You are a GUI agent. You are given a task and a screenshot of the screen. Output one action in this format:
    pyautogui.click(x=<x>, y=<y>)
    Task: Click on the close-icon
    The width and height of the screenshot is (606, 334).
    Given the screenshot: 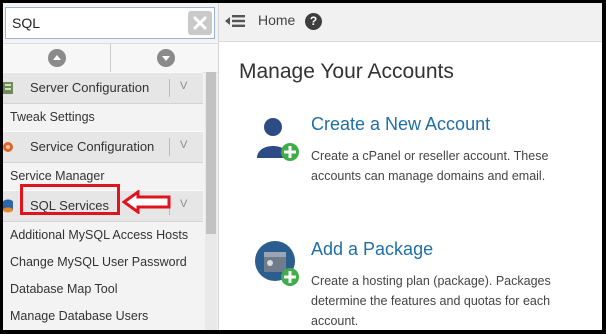 What is the action you would take?
    pyautogui.click(x=200, y=23)
    